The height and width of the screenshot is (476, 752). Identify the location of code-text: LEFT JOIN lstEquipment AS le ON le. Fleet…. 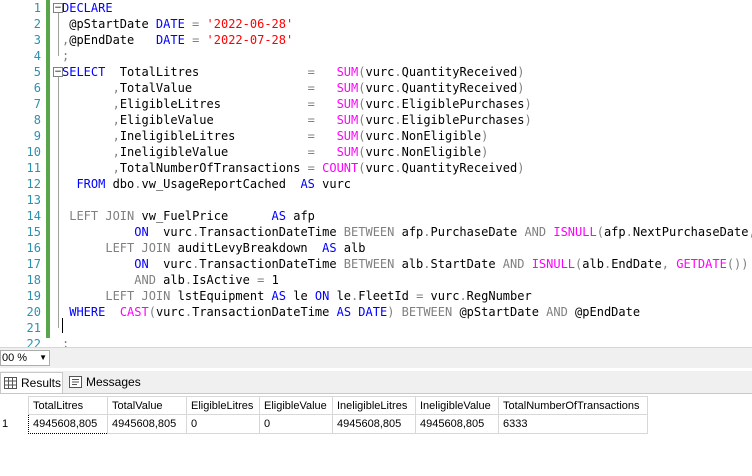
(296, 296).